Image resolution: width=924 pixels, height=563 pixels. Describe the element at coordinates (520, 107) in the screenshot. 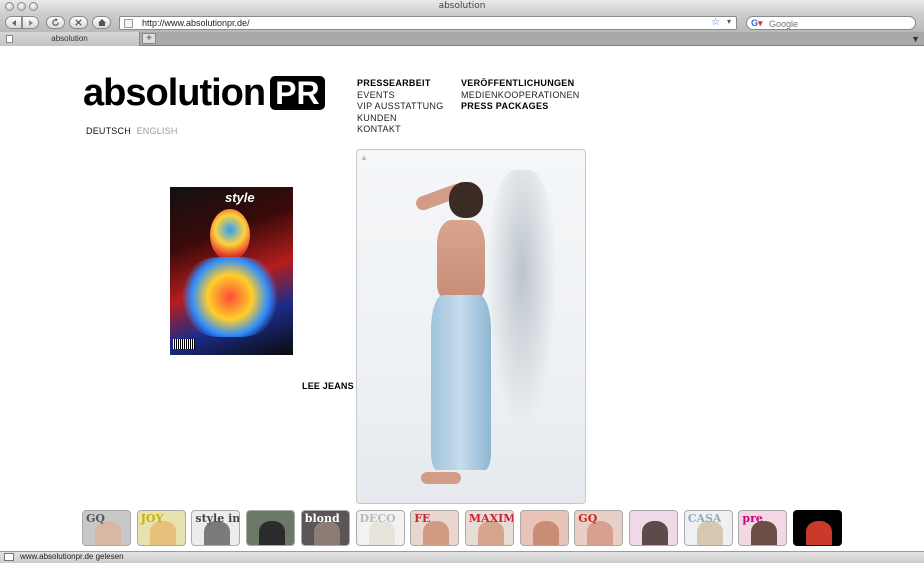

I see `nav-item-press-packages: PRESS PACKAGES` at that location.